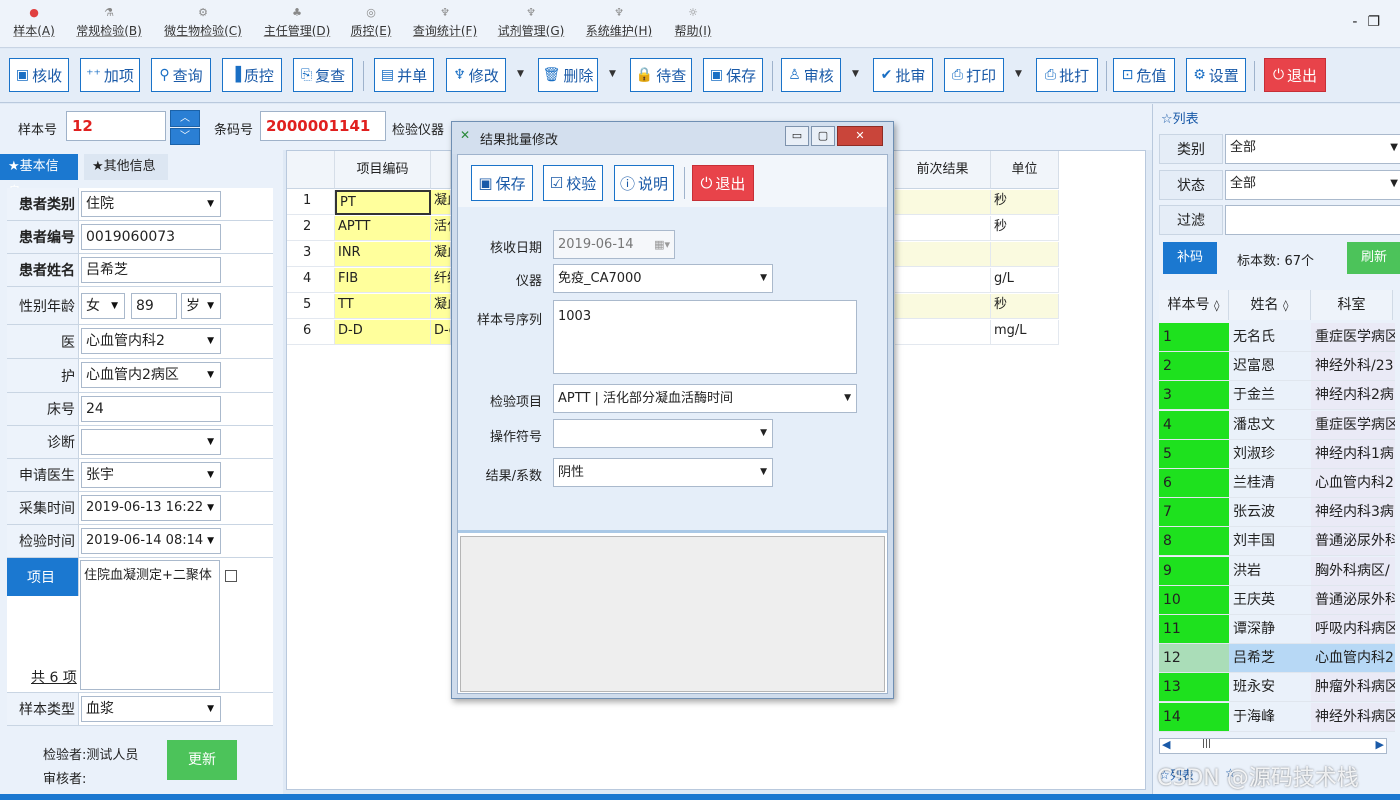 Image resolution: width=1400 pixels, height=800 pixels. I want to click on fill-code-button: 补码, so click(1190, 258).